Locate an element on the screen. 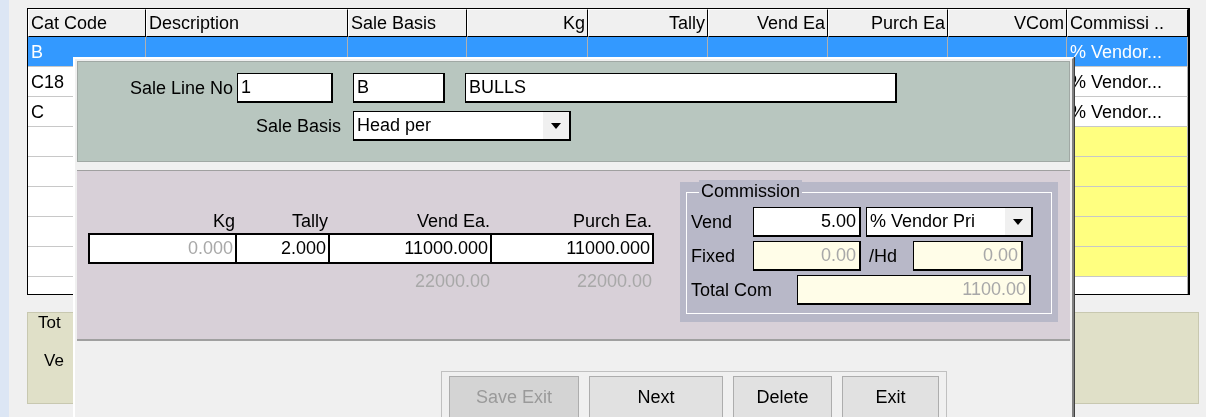  column-header: Commissi .. is located at coordinates (1127, 23).